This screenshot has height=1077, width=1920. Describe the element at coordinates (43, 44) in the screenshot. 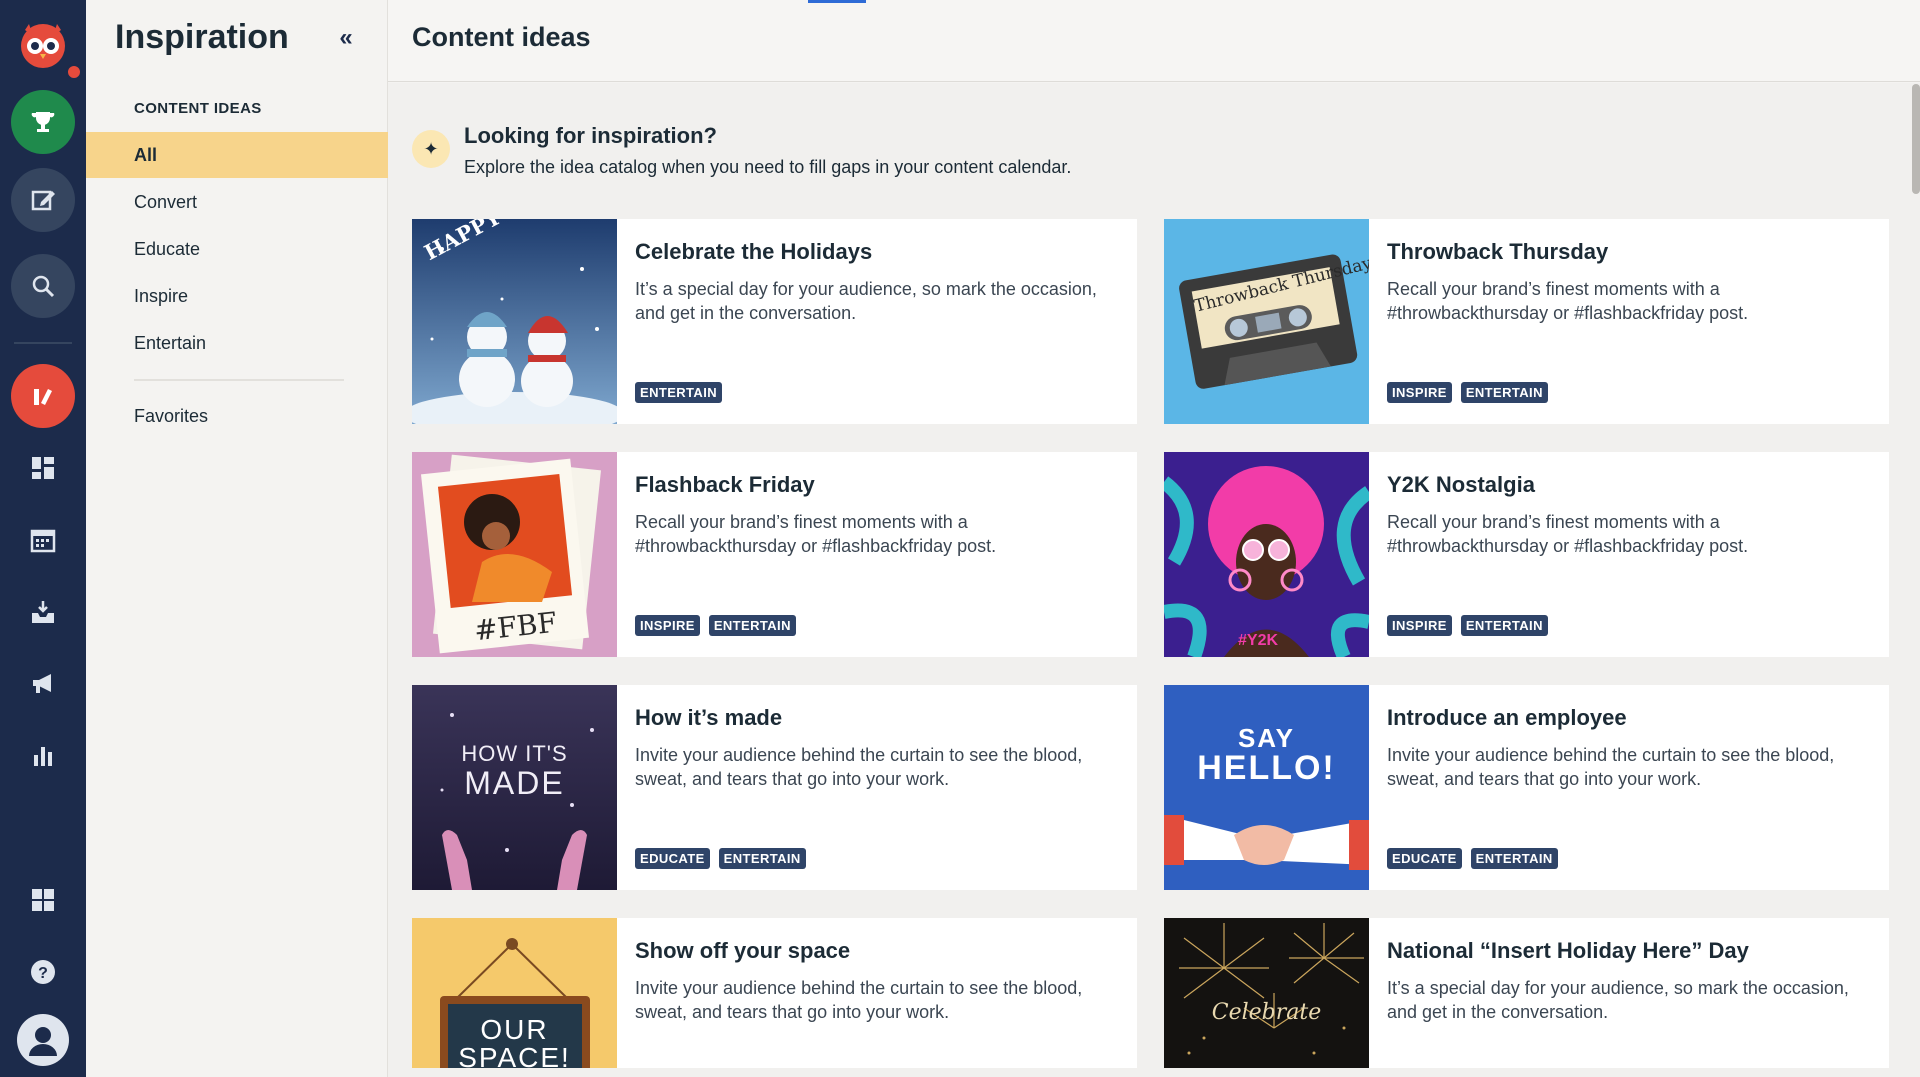

I see `owl-logo-icon` at that location.